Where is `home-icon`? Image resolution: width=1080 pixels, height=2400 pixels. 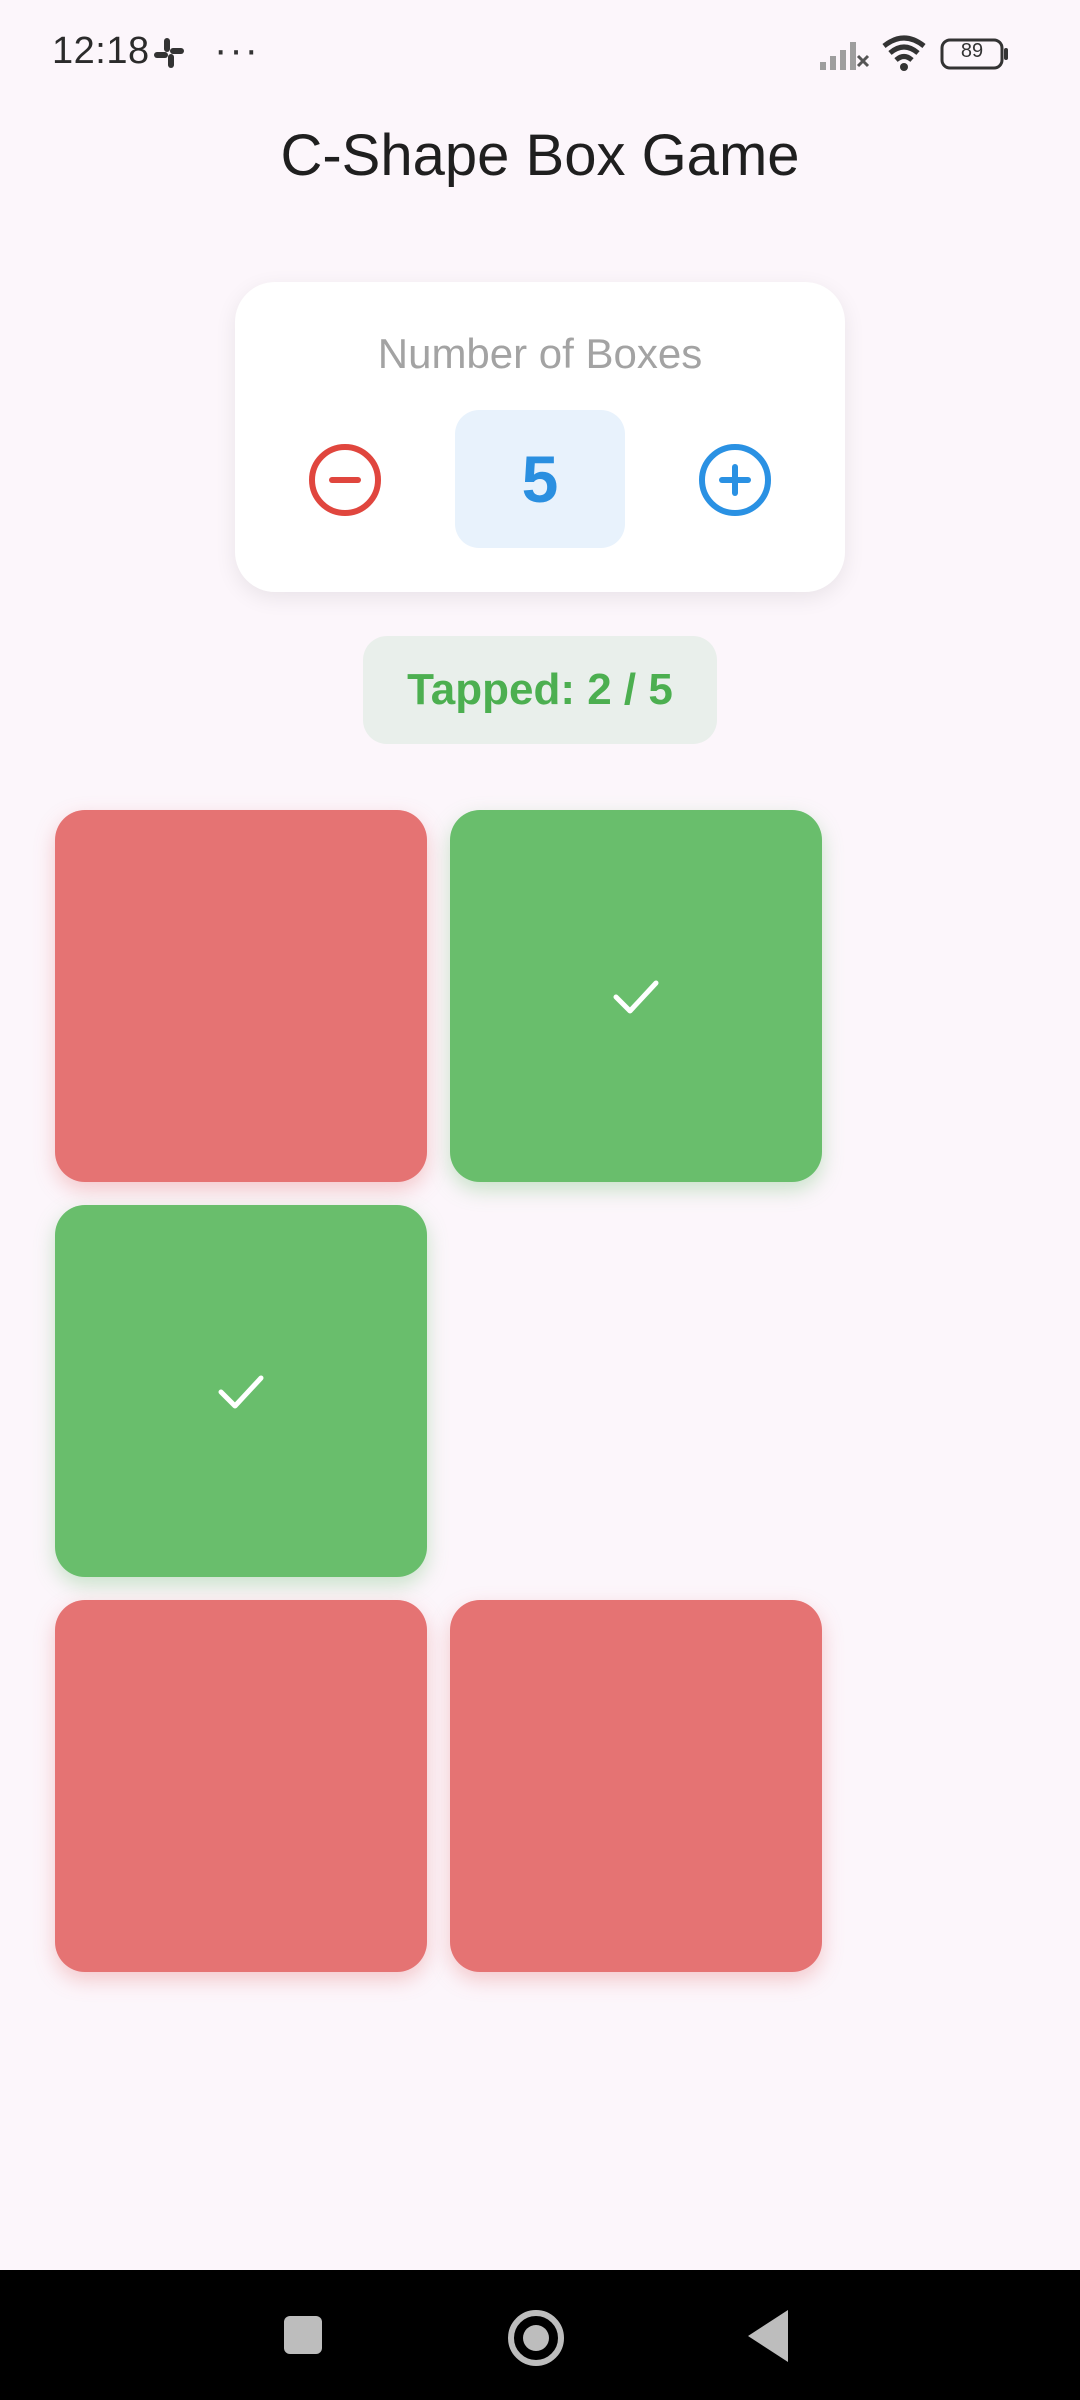
home-icon is located at coordinates (536, 2338).